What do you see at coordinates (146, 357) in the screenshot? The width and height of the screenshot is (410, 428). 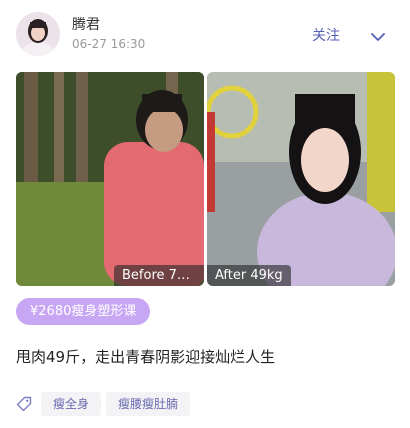 I see `post-text: 甩肉49斤，走出青春阴影迎接灿烂人生` at bounding box center [146, 357].